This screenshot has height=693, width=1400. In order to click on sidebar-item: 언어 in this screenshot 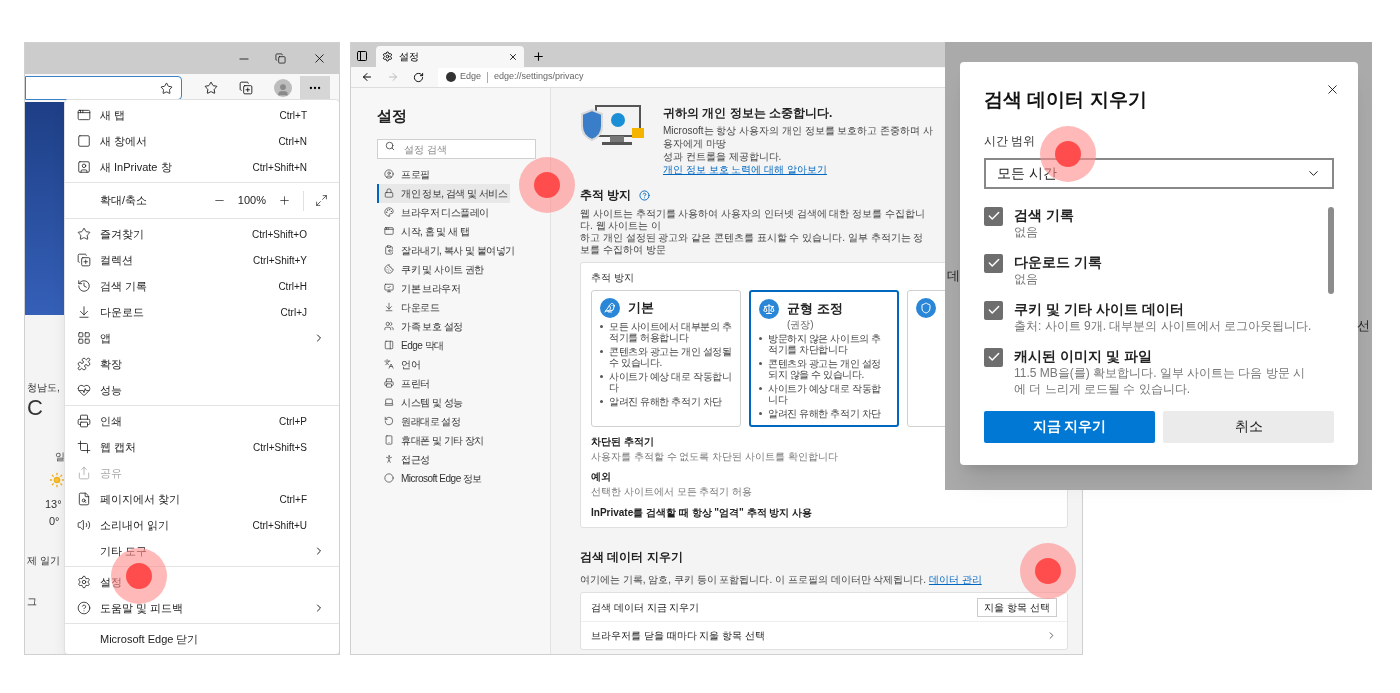, I will do `click(400, 364)`.